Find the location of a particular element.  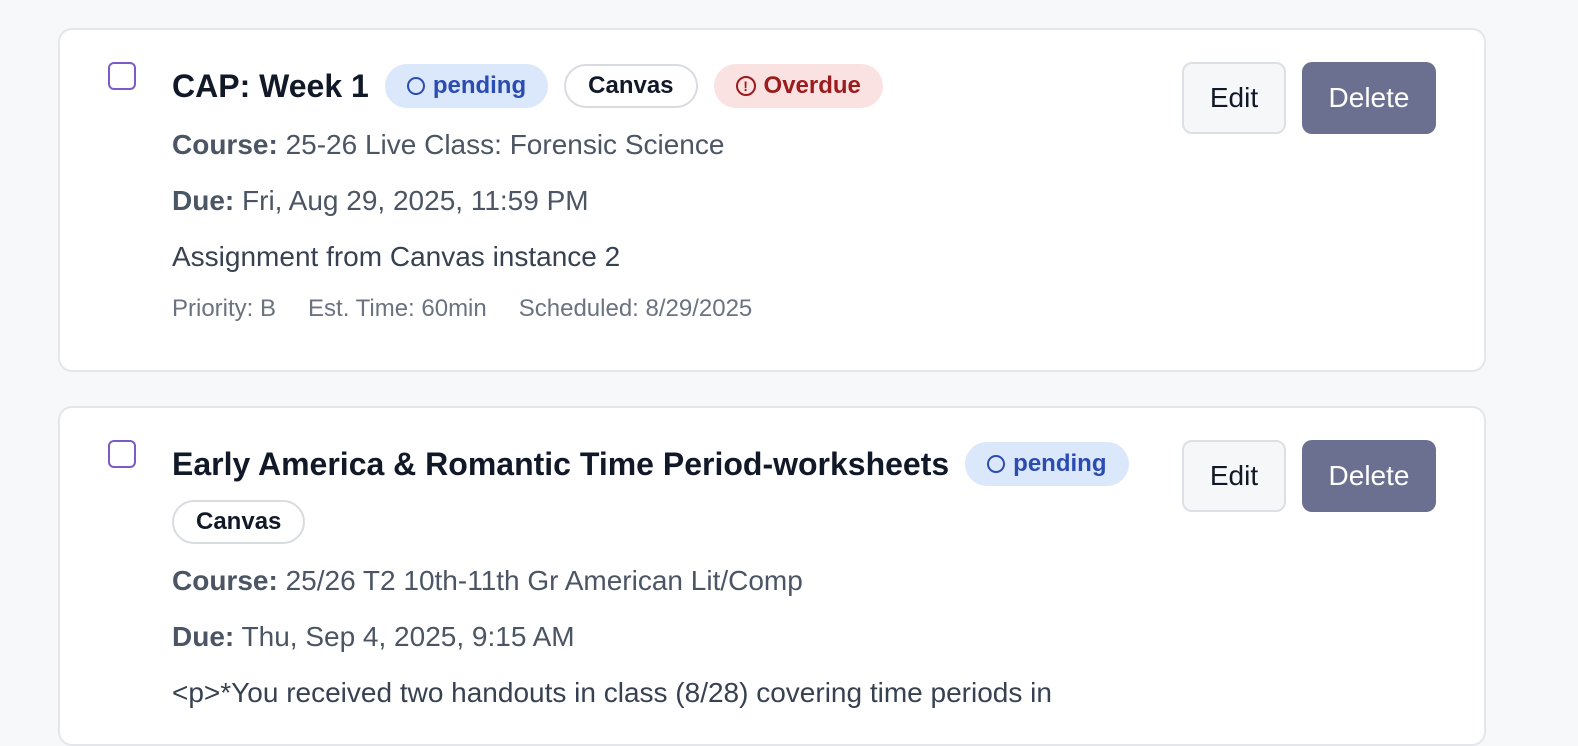

alert-icon: ! is located at coordinates (745, 86).